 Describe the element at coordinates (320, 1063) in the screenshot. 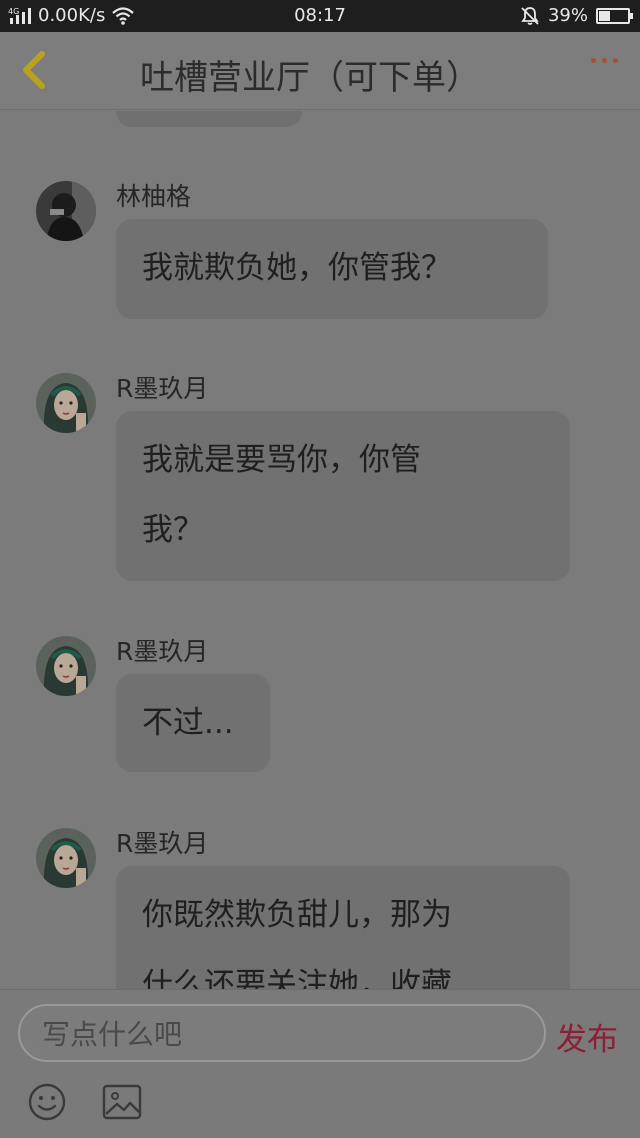

I see `composer: 发布` at that location.